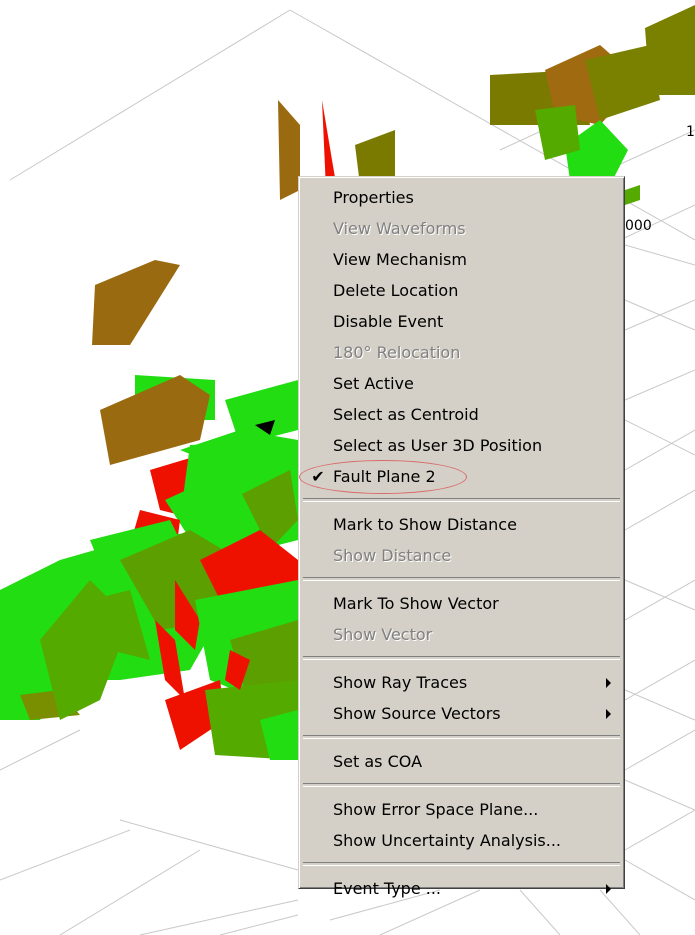 This screenshot has height=935, width=695. Describe the element at coordinates (383, 634) in the screenshot. I see `menu-item-show-vector: Show Vector` at that location.